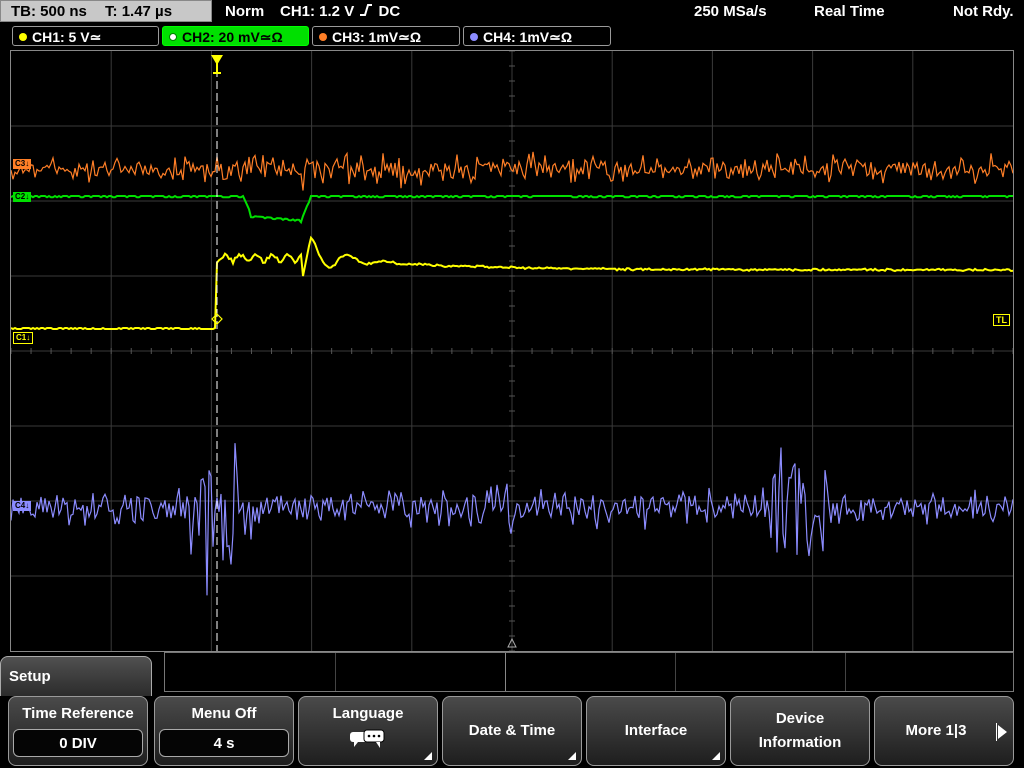  What do you see at coordinates (173, 37) in the screenshot?
I see `channel-2-dot-icon` at bounding box center [173, 37].